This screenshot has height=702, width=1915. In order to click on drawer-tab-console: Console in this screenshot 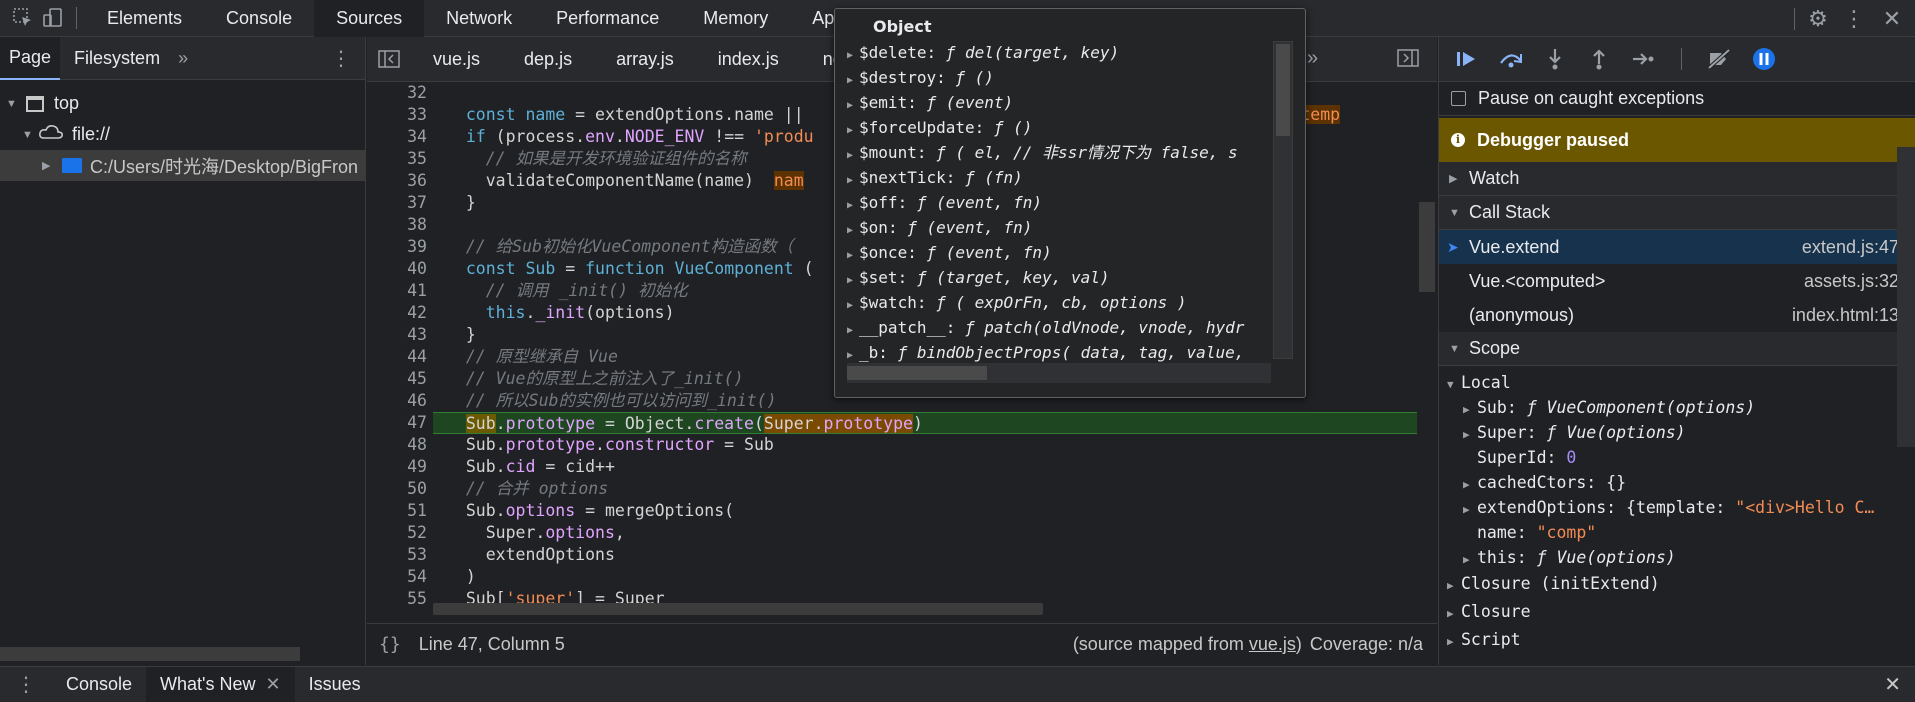, I will do `click(99, 684)`.